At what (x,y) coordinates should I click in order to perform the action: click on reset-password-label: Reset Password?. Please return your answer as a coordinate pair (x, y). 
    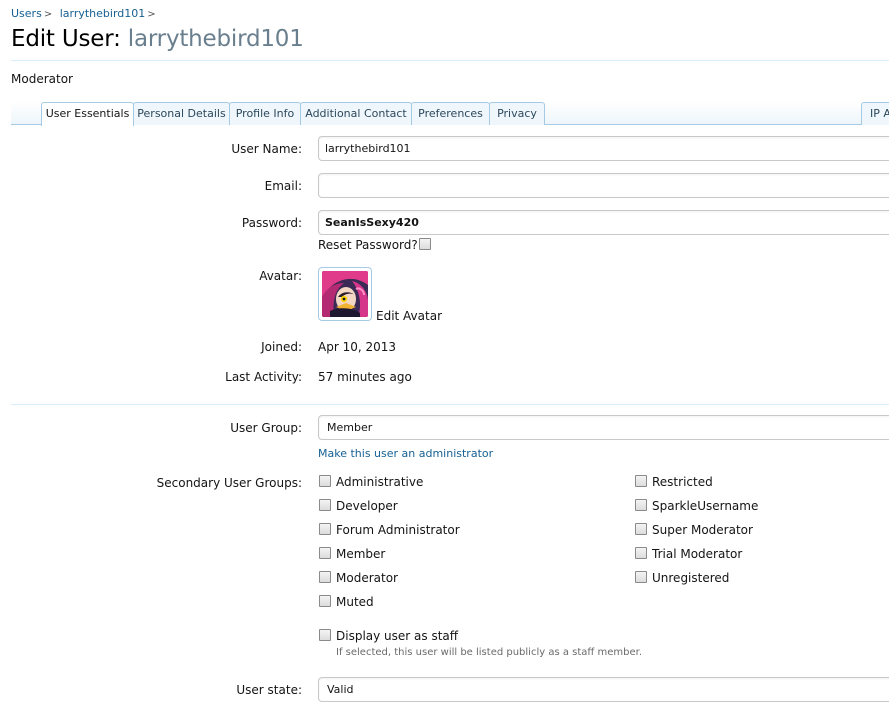
    Looking at the image, I should click on (368, 245).